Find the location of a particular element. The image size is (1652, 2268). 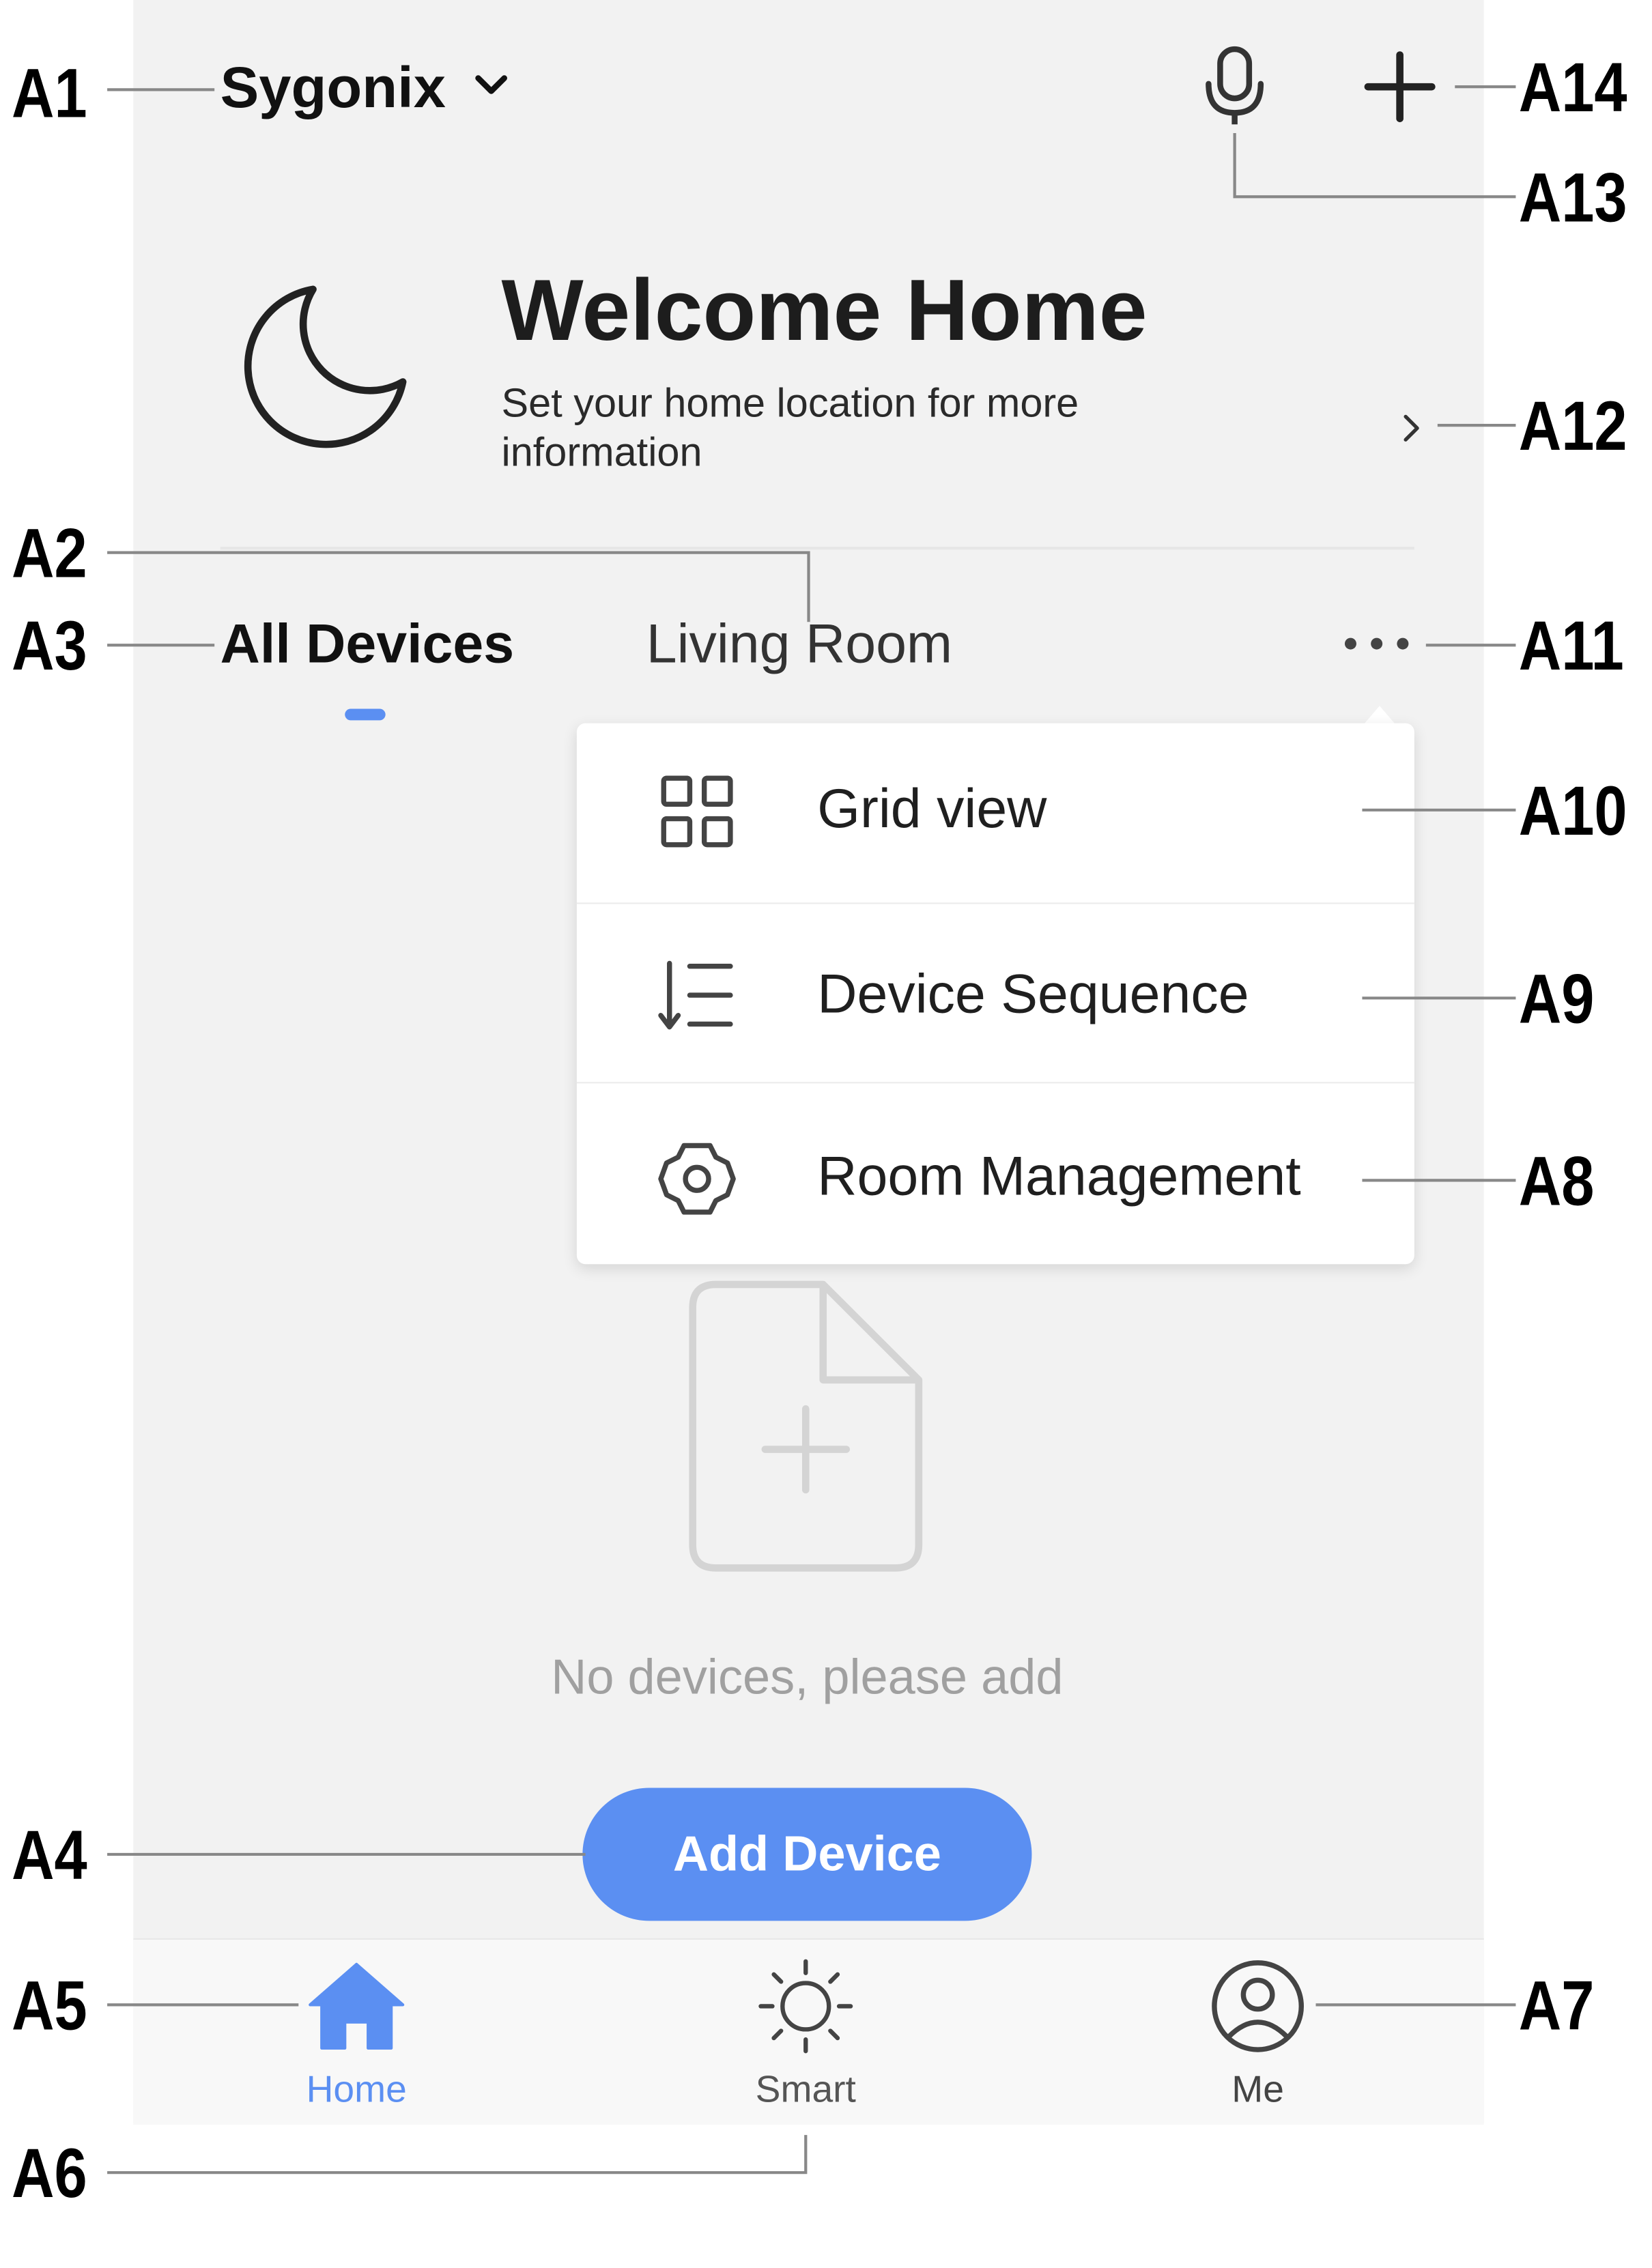

menu-item-room-management: Room Management is located at coordinates (995, 1171).